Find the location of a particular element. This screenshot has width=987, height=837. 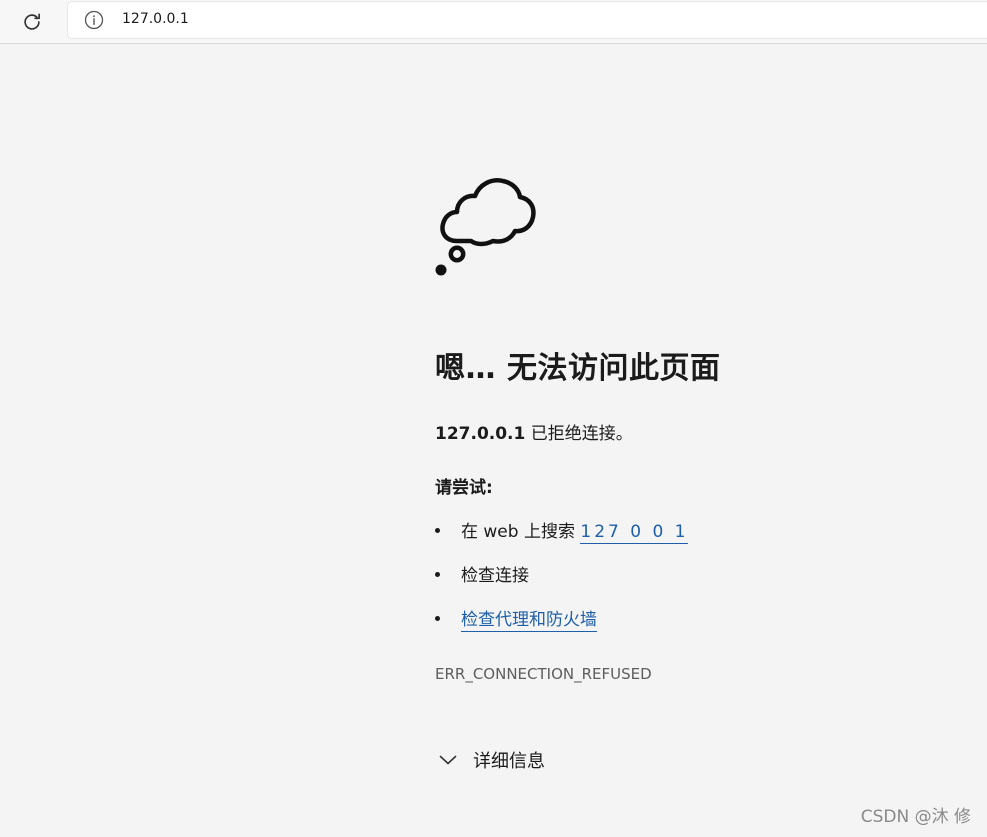

browser-toolbar: 127.0.0.1 is located at coordinates (493, 22).